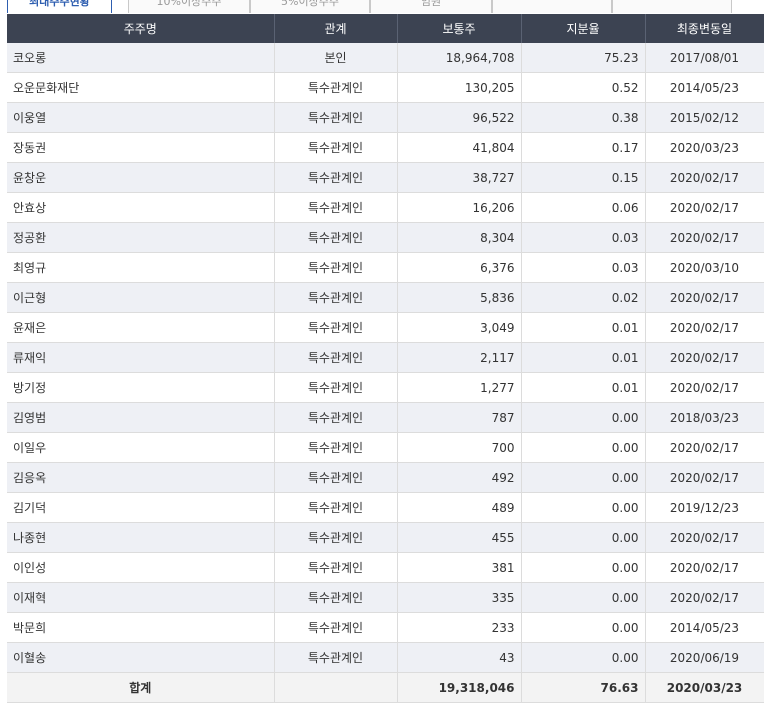 The width and height of the screenshot is (764, 703). I want to click on cell-shares: 38,727, so click(459, 177).